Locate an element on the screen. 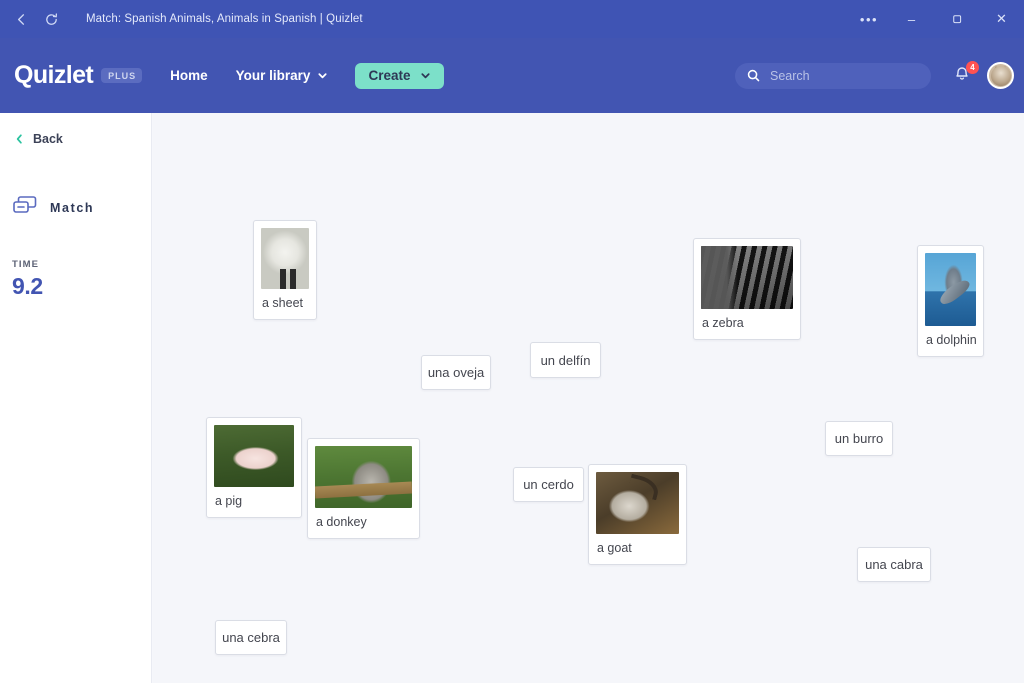 Image resolution: width=1024 pixels, height=683 pixels. window-minimize-button: – is located at coordinates (911, 19).